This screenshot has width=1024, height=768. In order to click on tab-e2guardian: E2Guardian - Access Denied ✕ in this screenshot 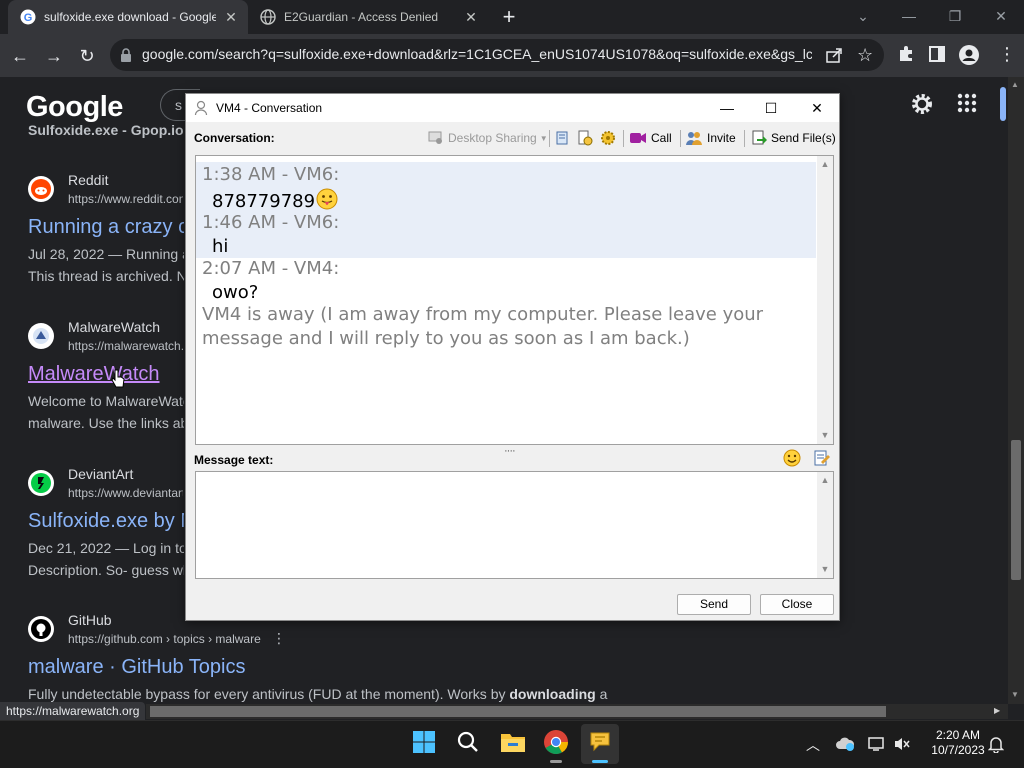, I will do `click(368, 17)`.